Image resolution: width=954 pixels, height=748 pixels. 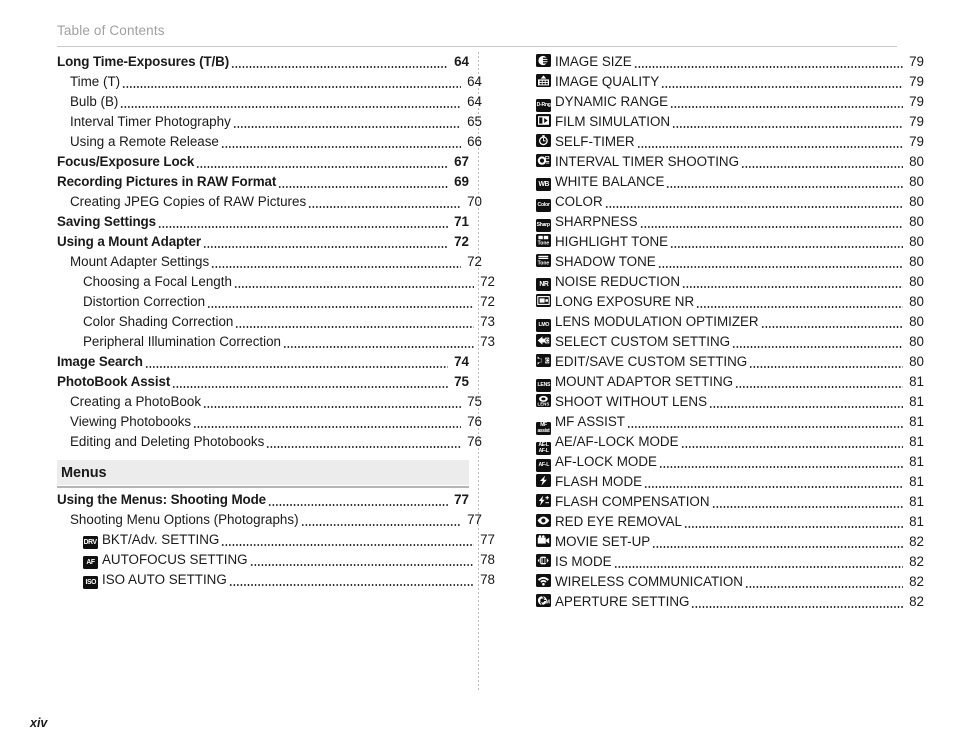 What do you see at coordinates (730, 462) in the screenshot?
I see `toc-entry: AF-L AF-LOCK MODE 81` at bounding box center [730, 462].